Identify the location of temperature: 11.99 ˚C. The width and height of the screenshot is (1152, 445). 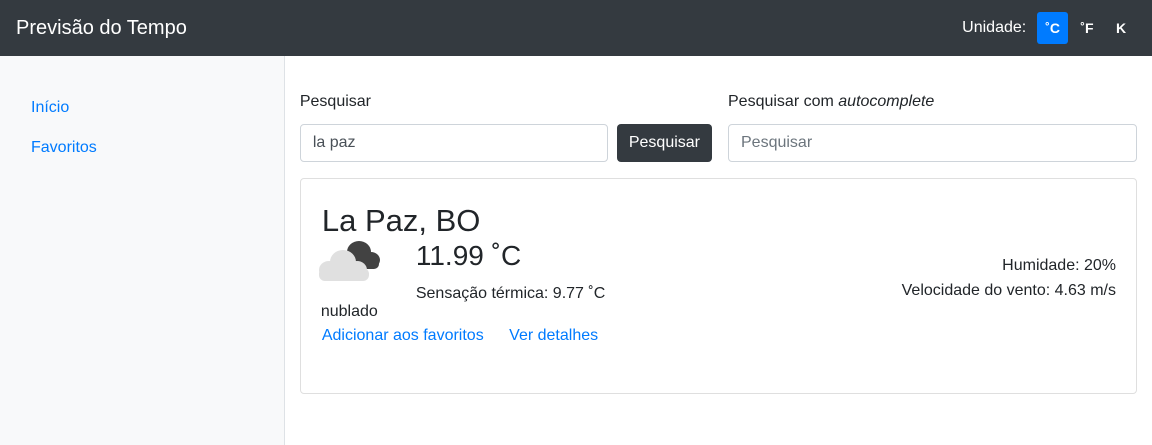
(468, 255).